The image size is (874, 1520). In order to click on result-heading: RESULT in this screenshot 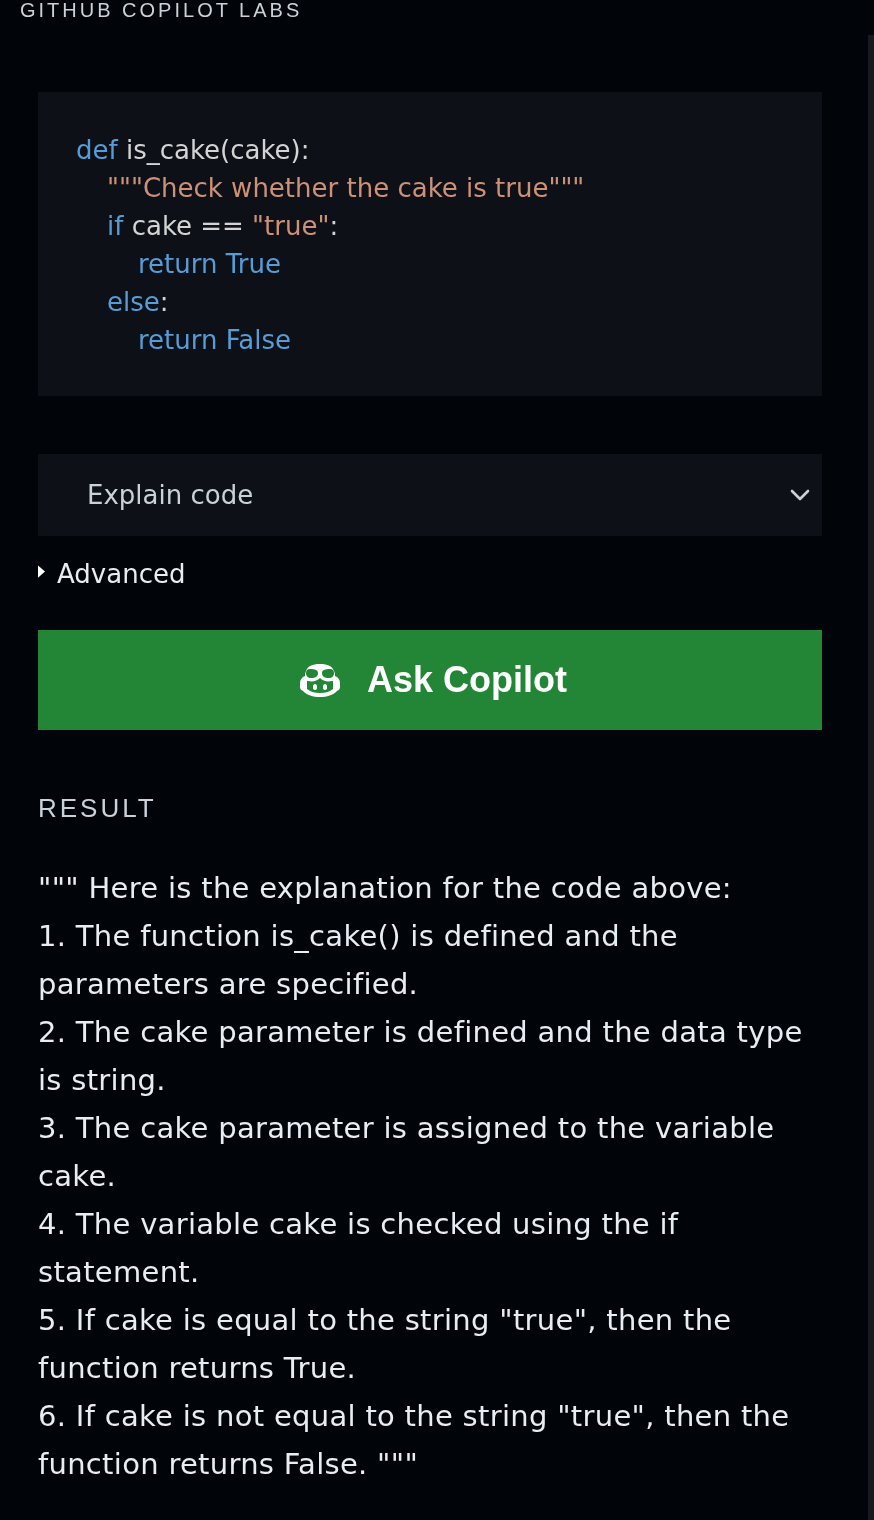, I will do `click(97, 808)`.